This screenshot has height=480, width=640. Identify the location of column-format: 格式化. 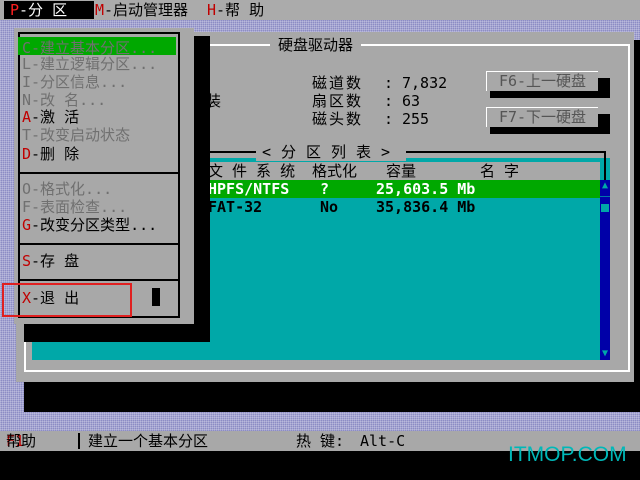
(335, 171).